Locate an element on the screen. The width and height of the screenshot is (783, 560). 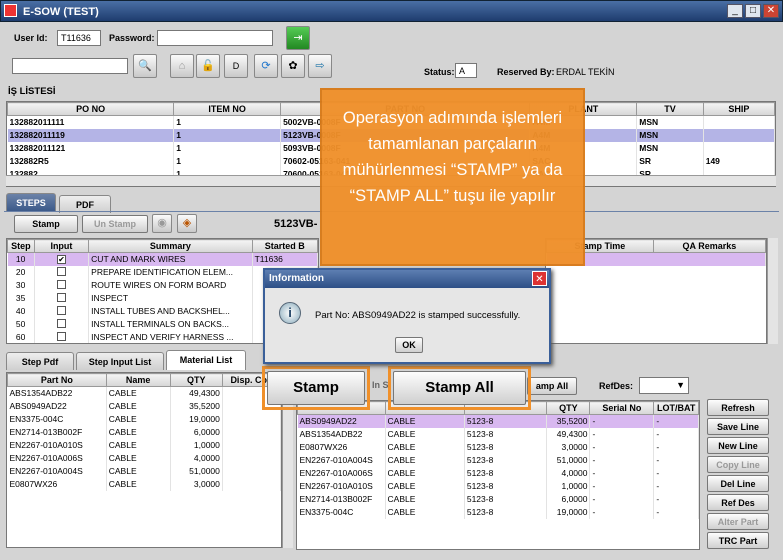
status-label: Status: is located at coordinates (439, 72).